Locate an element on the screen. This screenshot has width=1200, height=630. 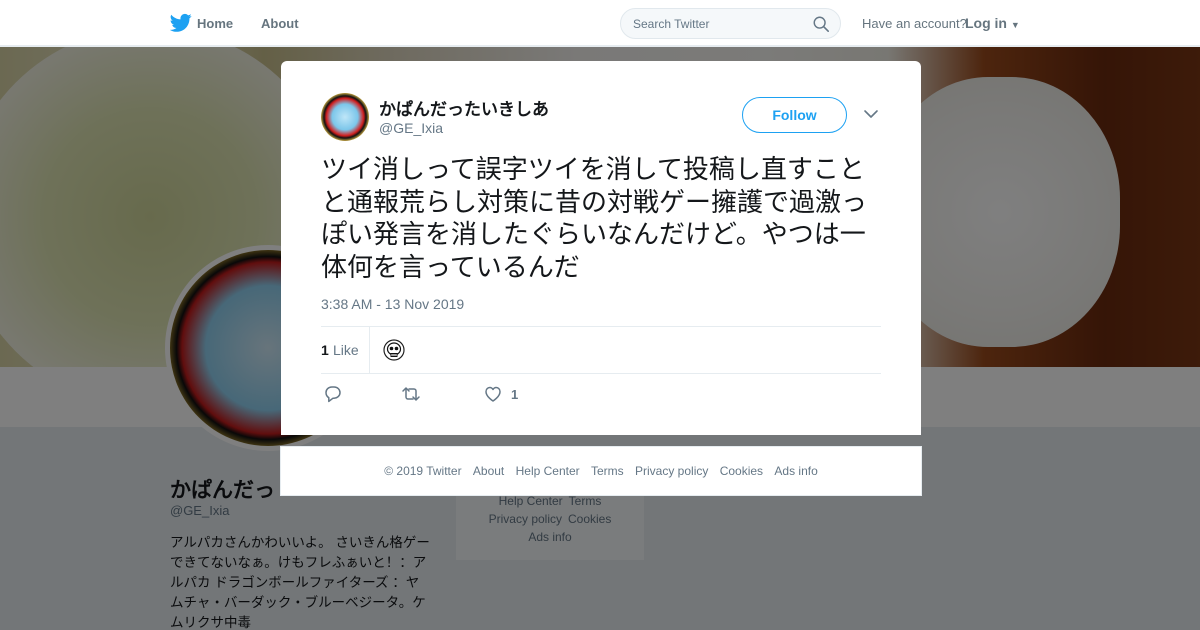
search-box is located at coordinates (730, 23).